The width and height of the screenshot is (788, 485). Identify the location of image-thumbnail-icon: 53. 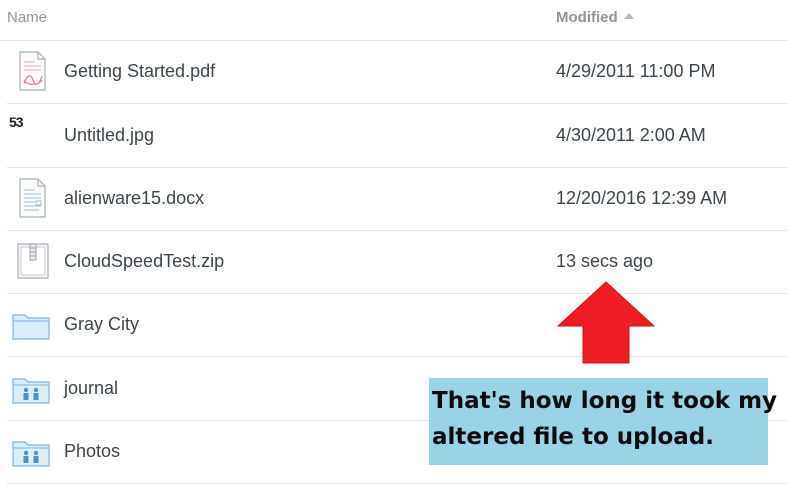
(16, 122).